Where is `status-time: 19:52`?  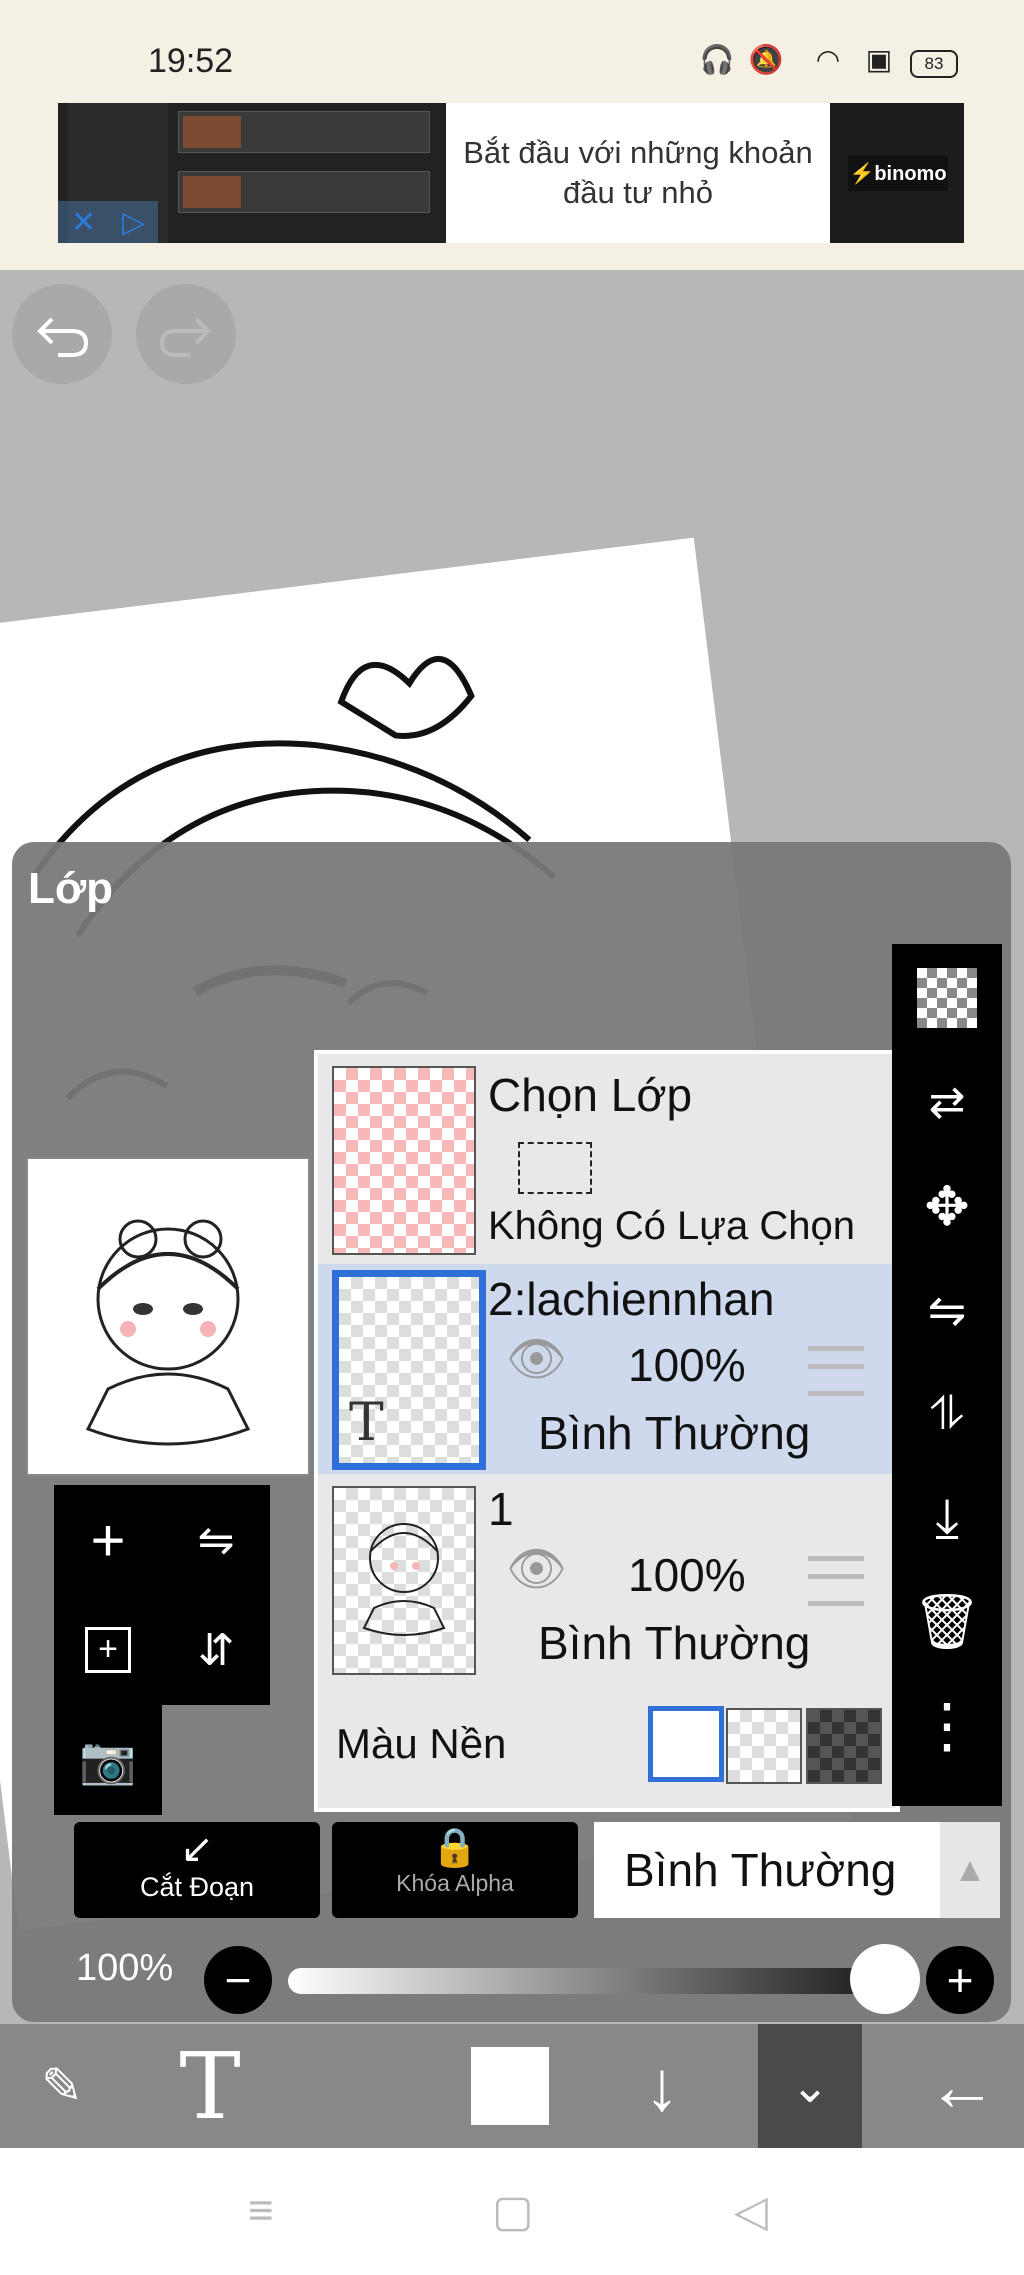
status-time: 19:52 is located at coordinates (191, 61).